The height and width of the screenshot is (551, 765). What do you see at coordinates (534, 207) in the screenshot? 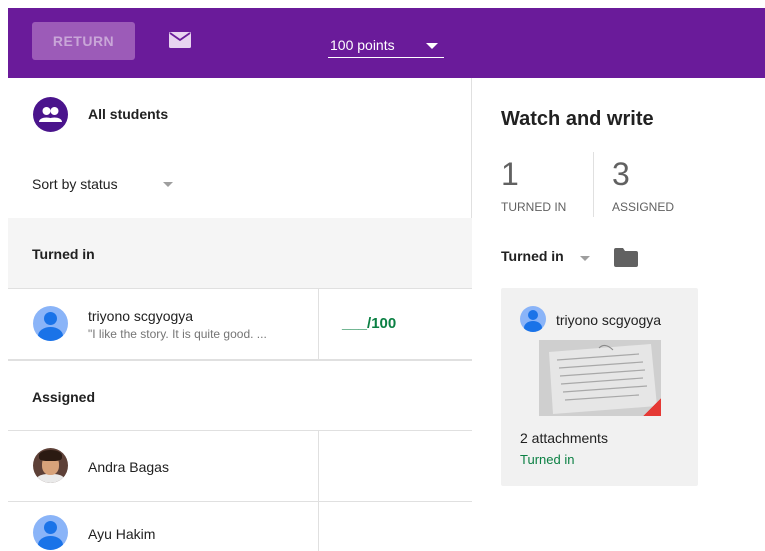
I see `turned-in-label: TURNED IN` at bounding box center [534, 207].